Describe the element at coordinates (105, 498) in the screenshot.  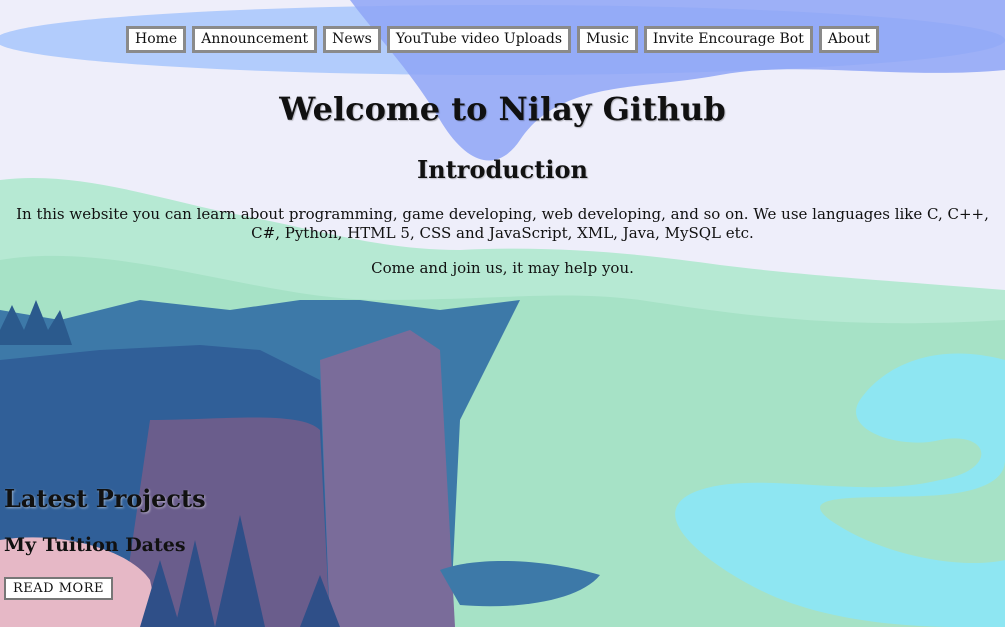
I see `latest-projects-heading: Latest Projects` at that location.